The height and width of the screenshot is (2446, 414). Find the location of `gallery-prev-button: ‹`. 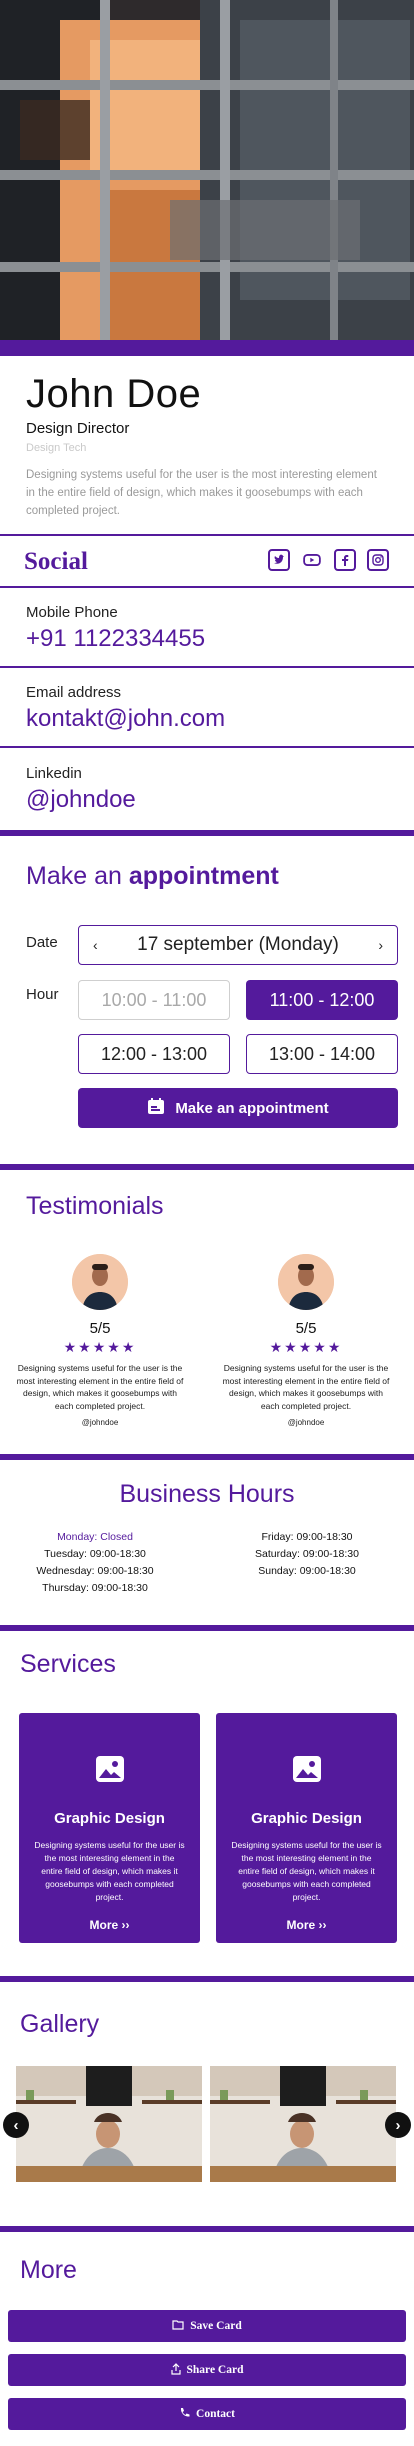

gallery-prev-button: ‹ is located at coordinates (16, 2125).